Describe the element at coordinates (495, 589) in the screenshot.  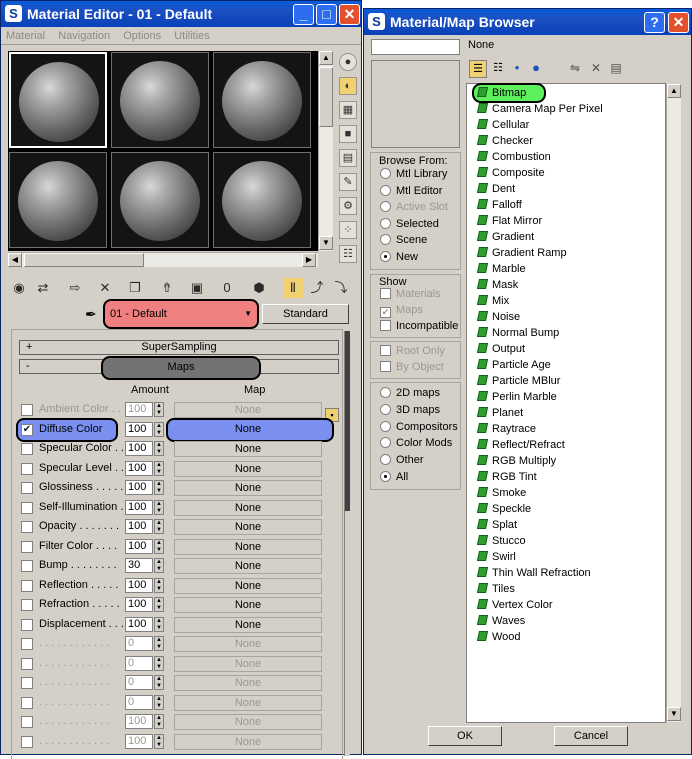
I see `map-list-item: Tiles` at that location.